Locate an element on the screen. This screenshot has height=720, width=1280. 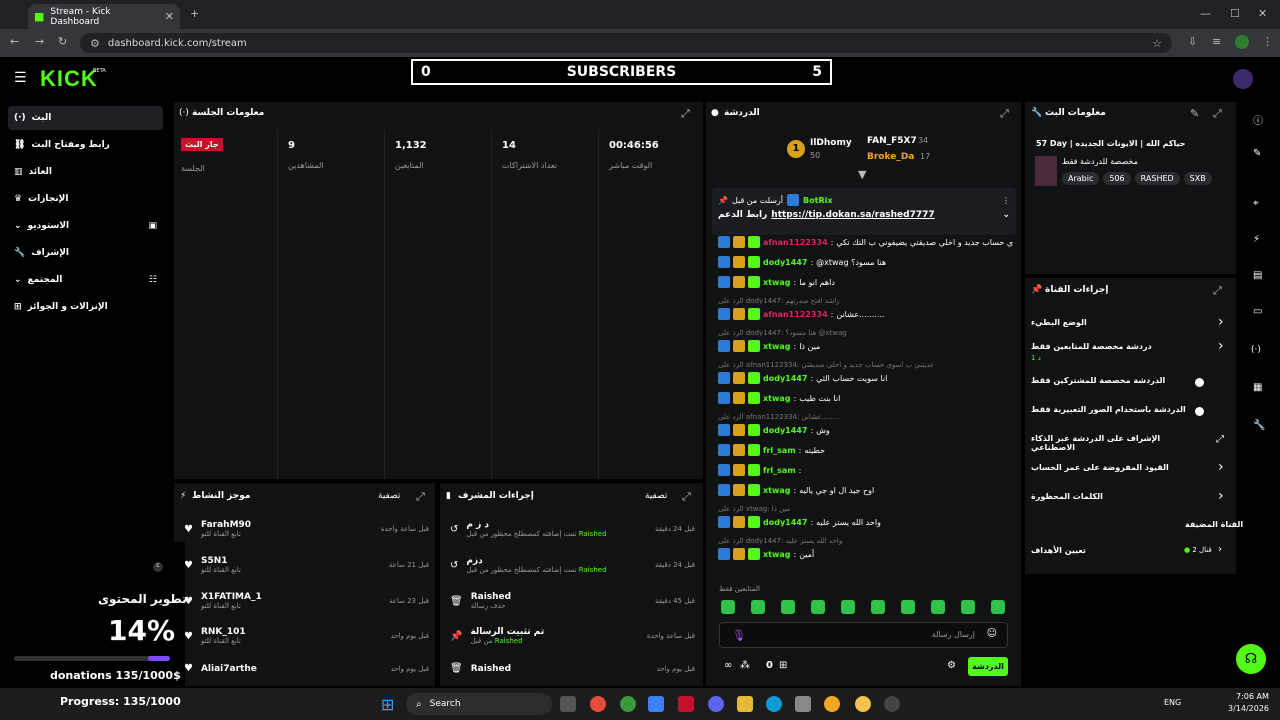
download-icon: ⇩ is located at coordinates (1192, 41).